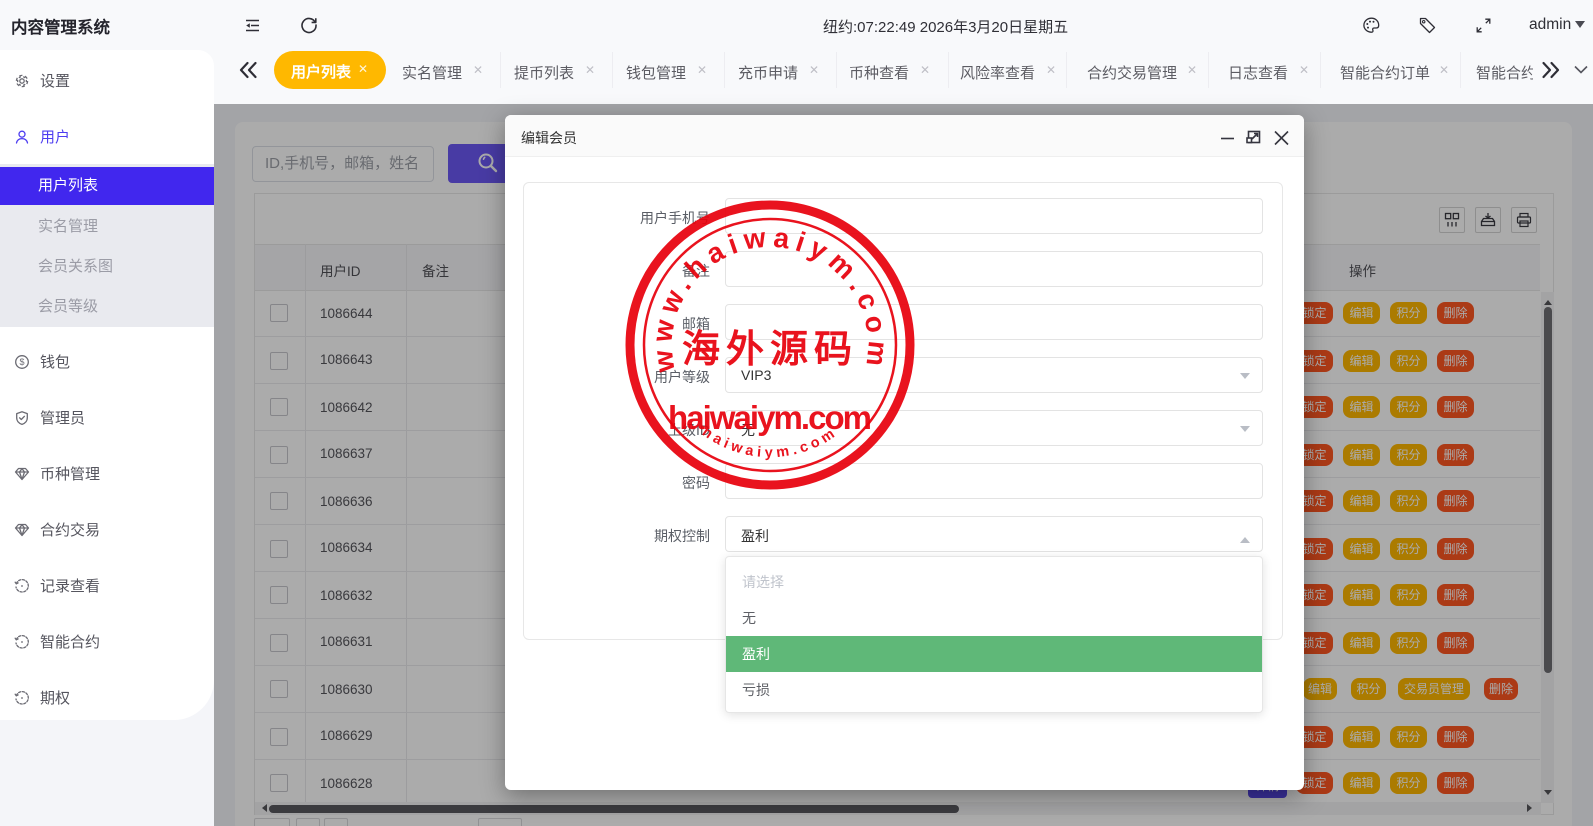  I want to click on svg-text: haiwaiym.com, so click(770, 417).